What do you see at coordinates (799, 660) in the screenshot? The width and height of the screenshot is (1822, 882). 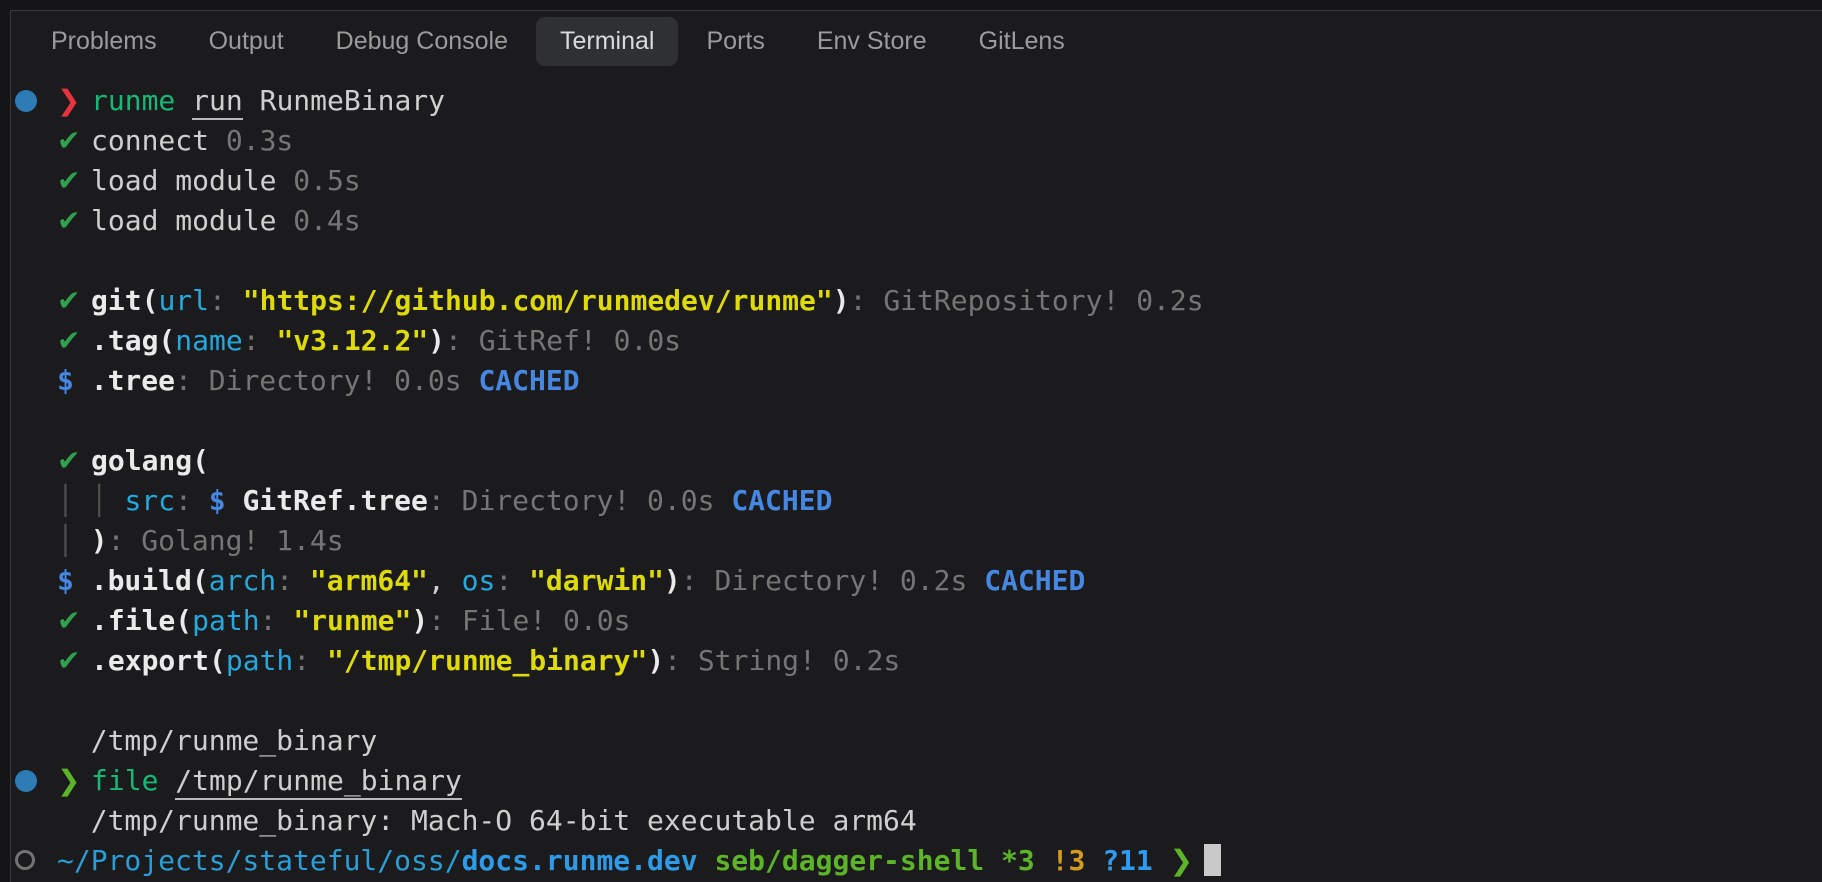 I see `terminal-text-segment: String! 0.2s` at bounding box center [799, 660].